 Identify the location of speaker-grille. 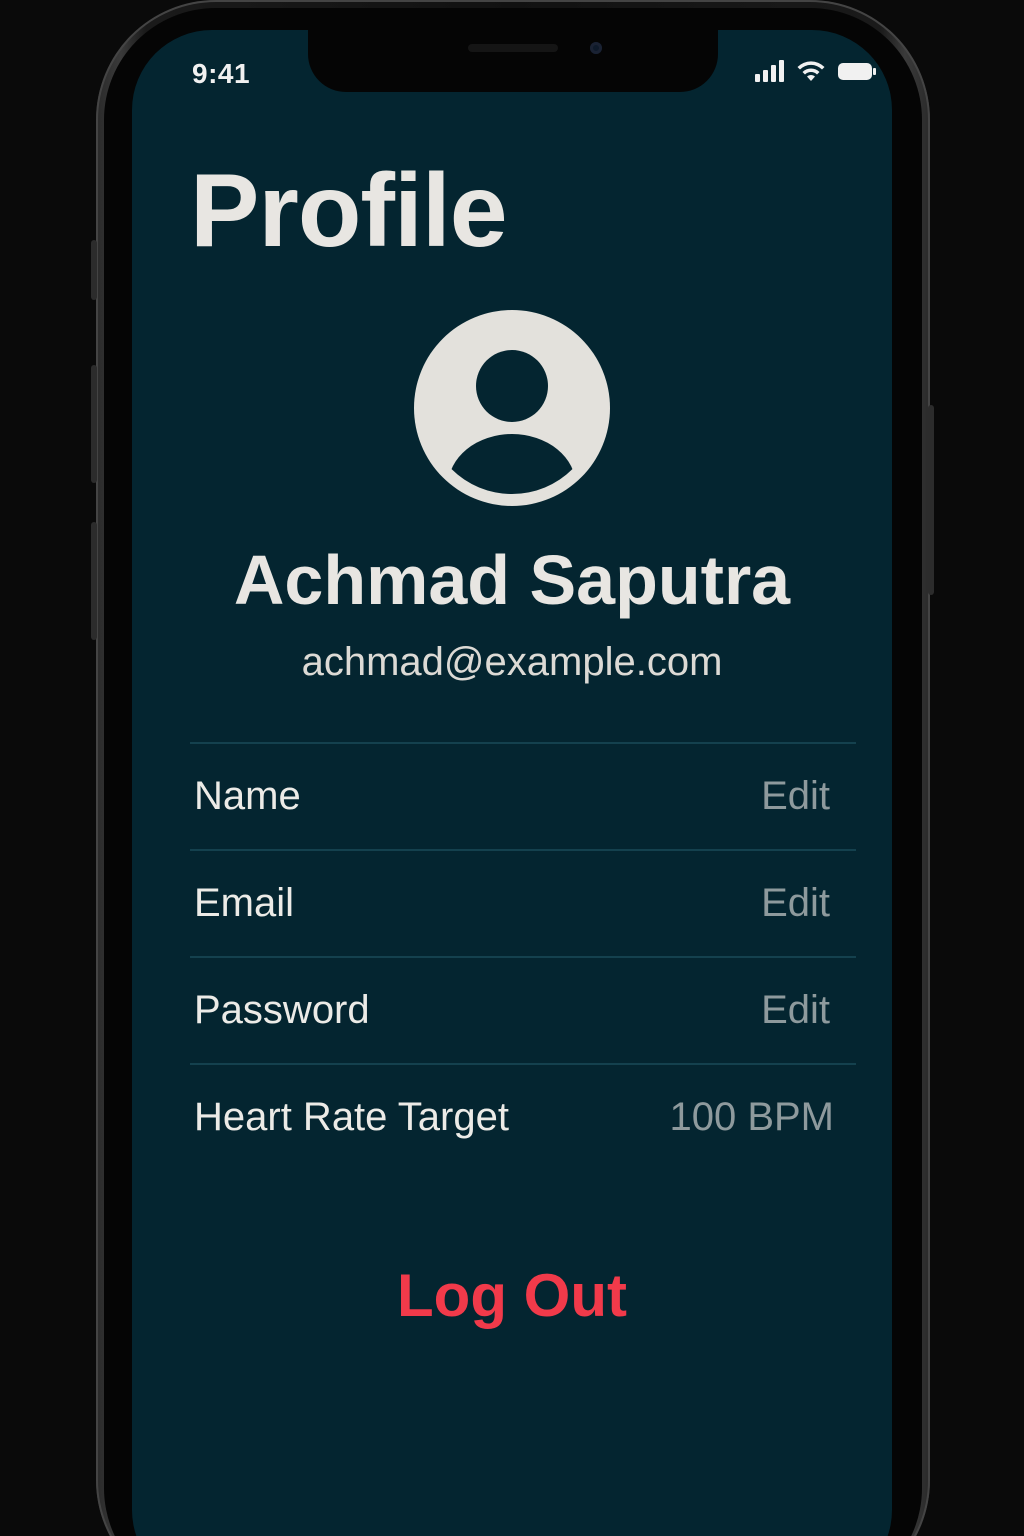
(513, 48).